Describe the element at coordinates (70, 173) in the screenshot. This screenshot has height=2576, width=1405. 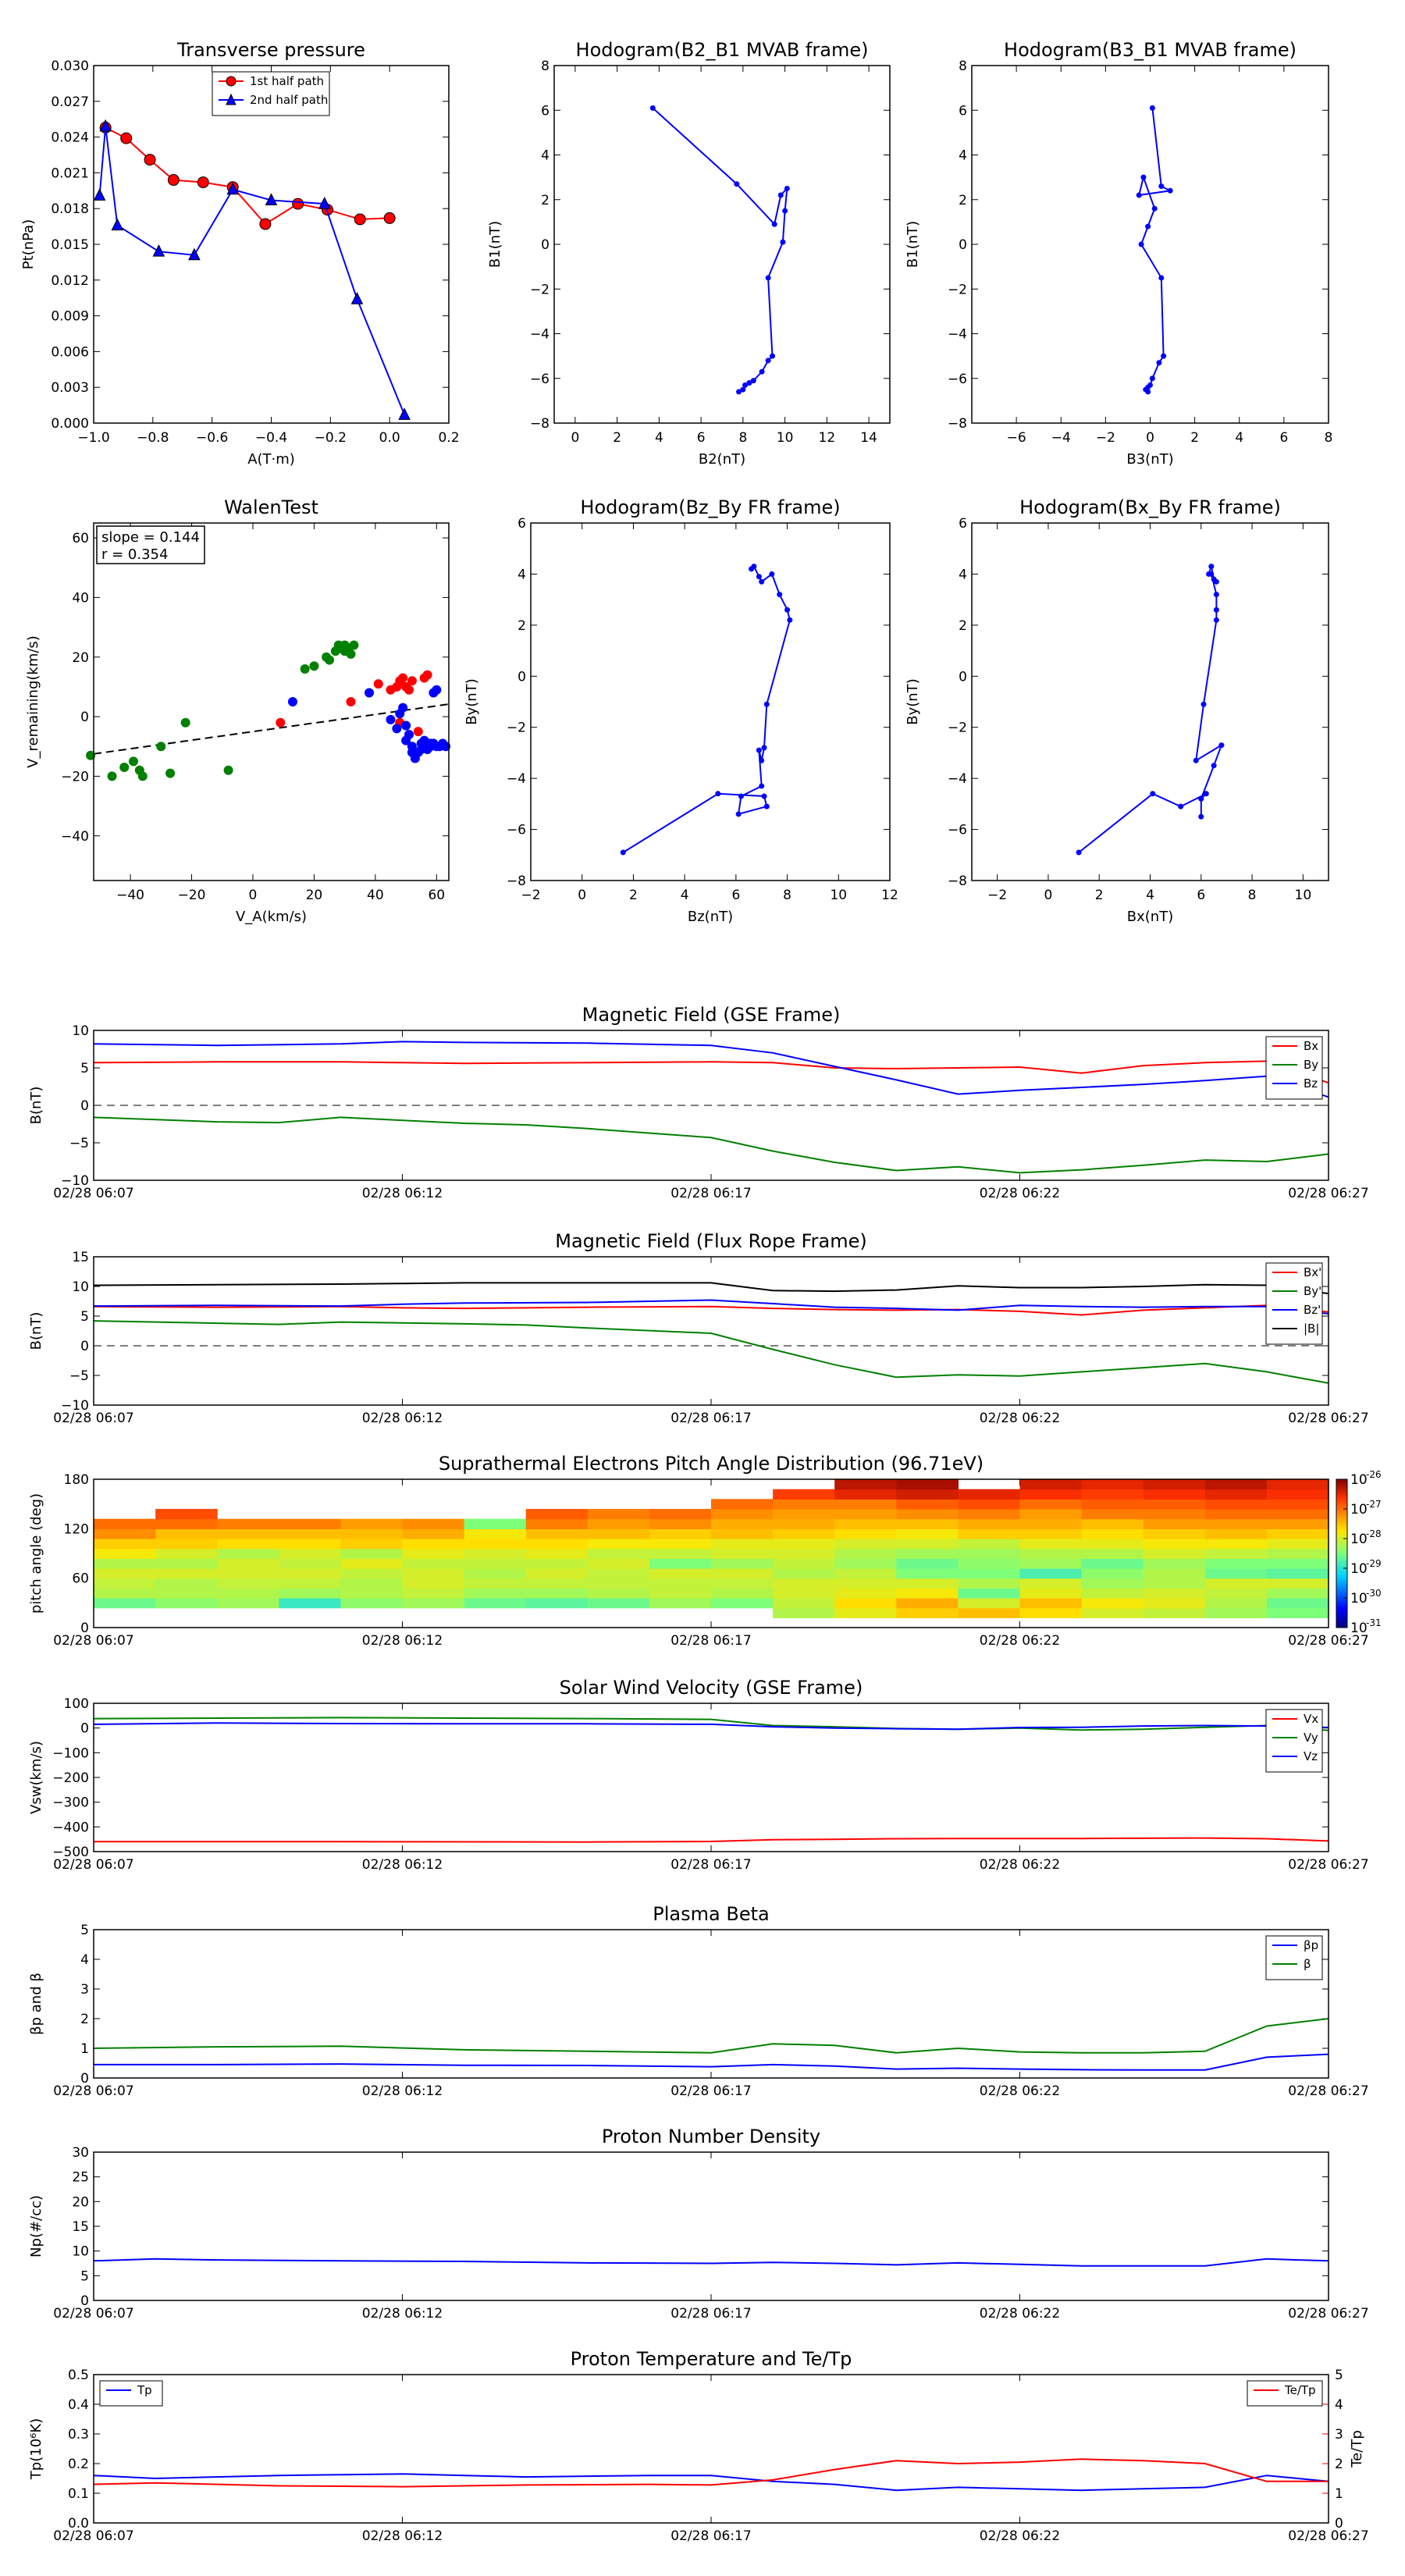
I see `y-tick-label: 0.021` at that location.